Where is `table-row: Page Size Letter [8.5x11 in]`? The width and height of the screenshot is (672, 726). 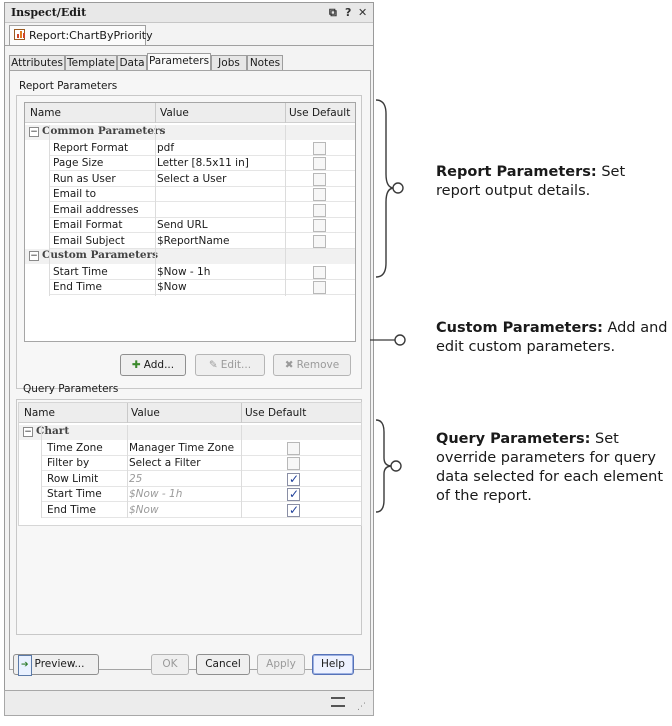 table-row: Page Size Letter [8.5x11 in] is located at coordinates (190, 163).